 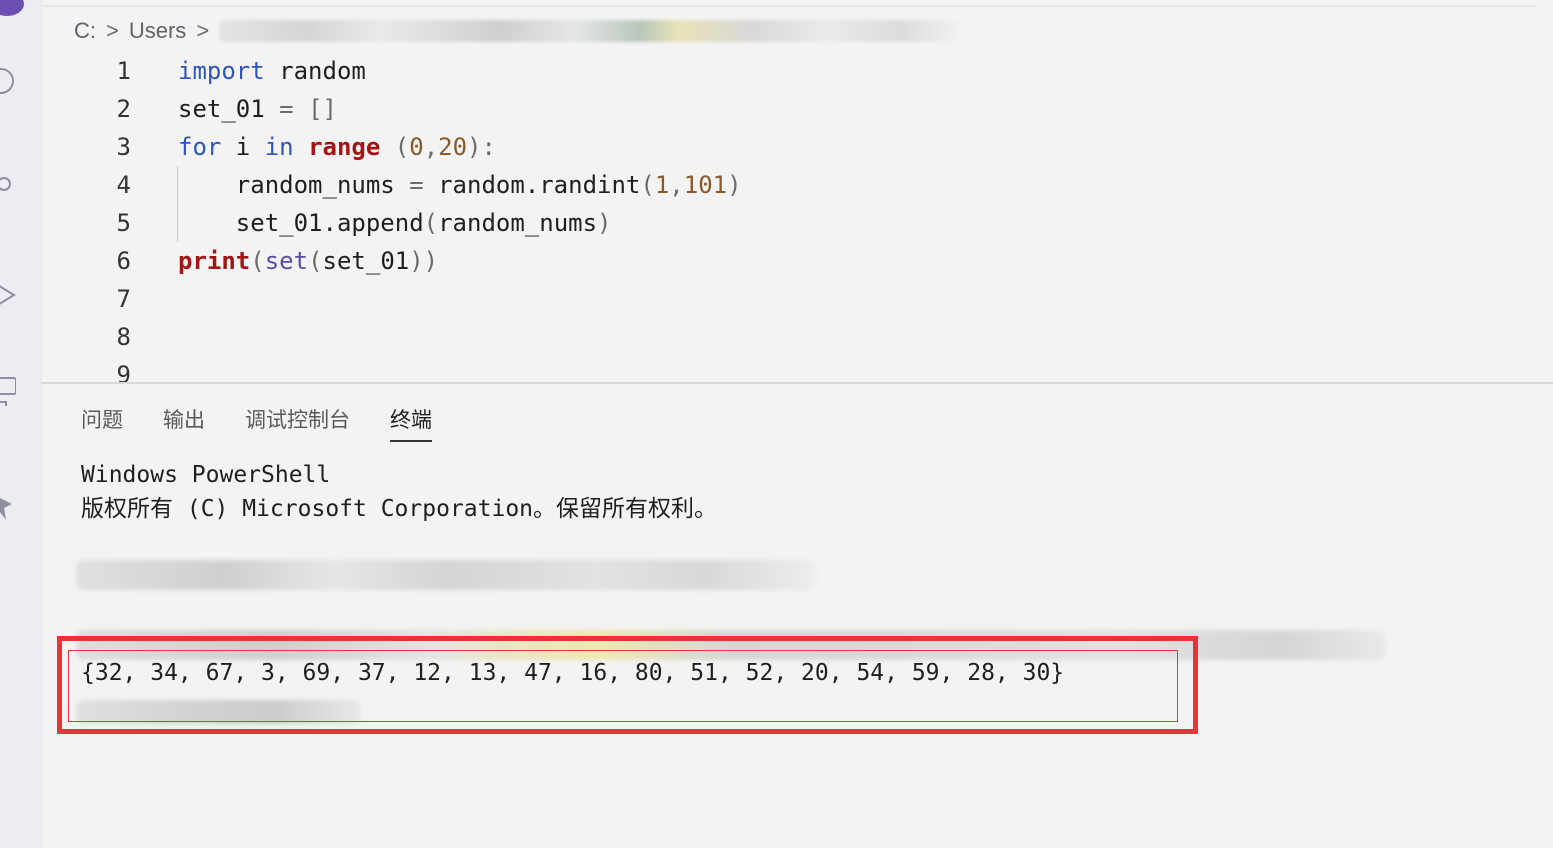 I want to click on code-token: for, so click(x=200, y=147).